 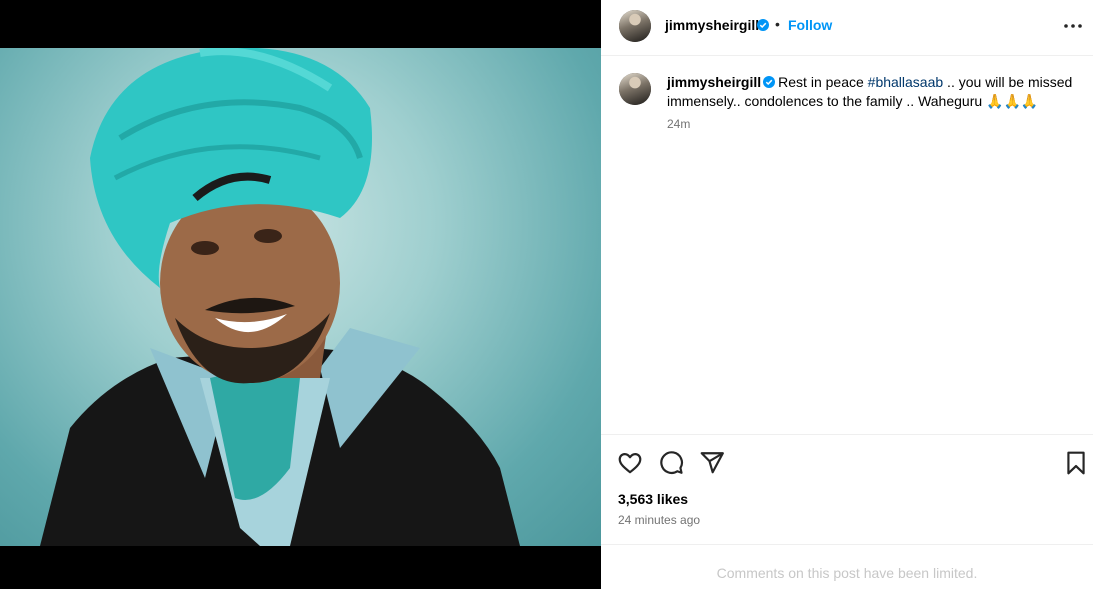 I want to click on comment-bubble-icon, so click(x=671, y=463).